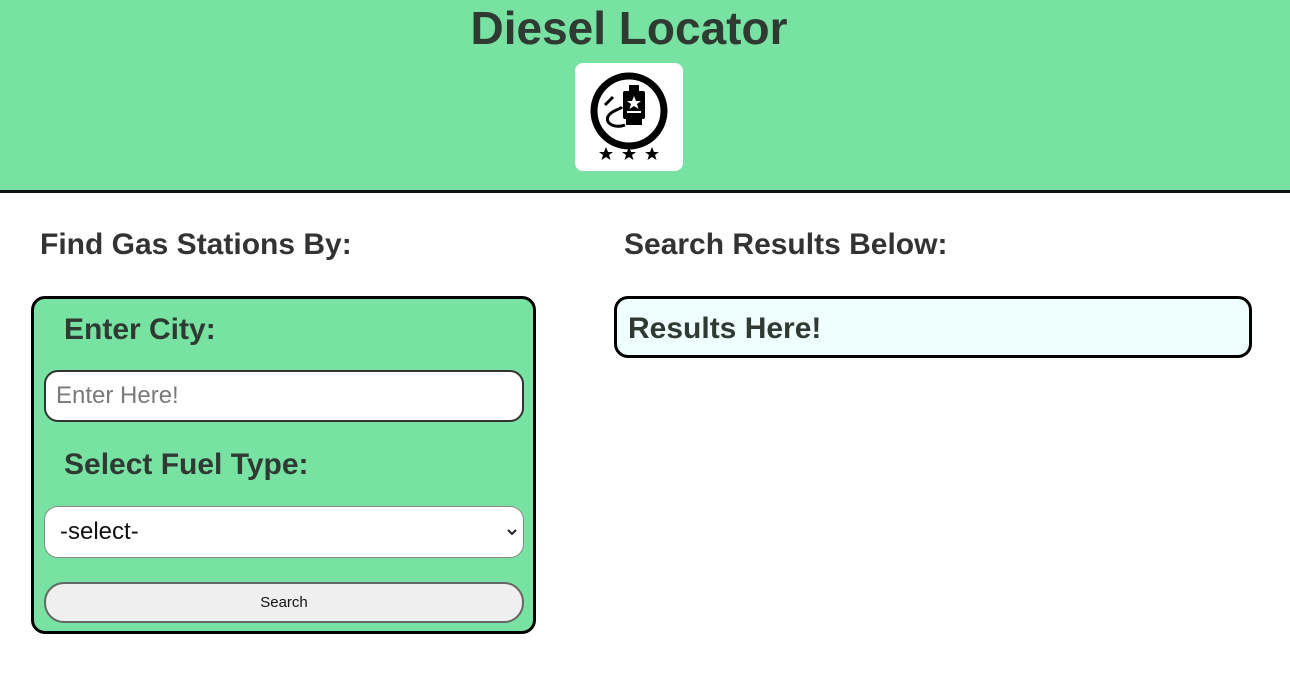  I want to click on logo, so click(629, 117).